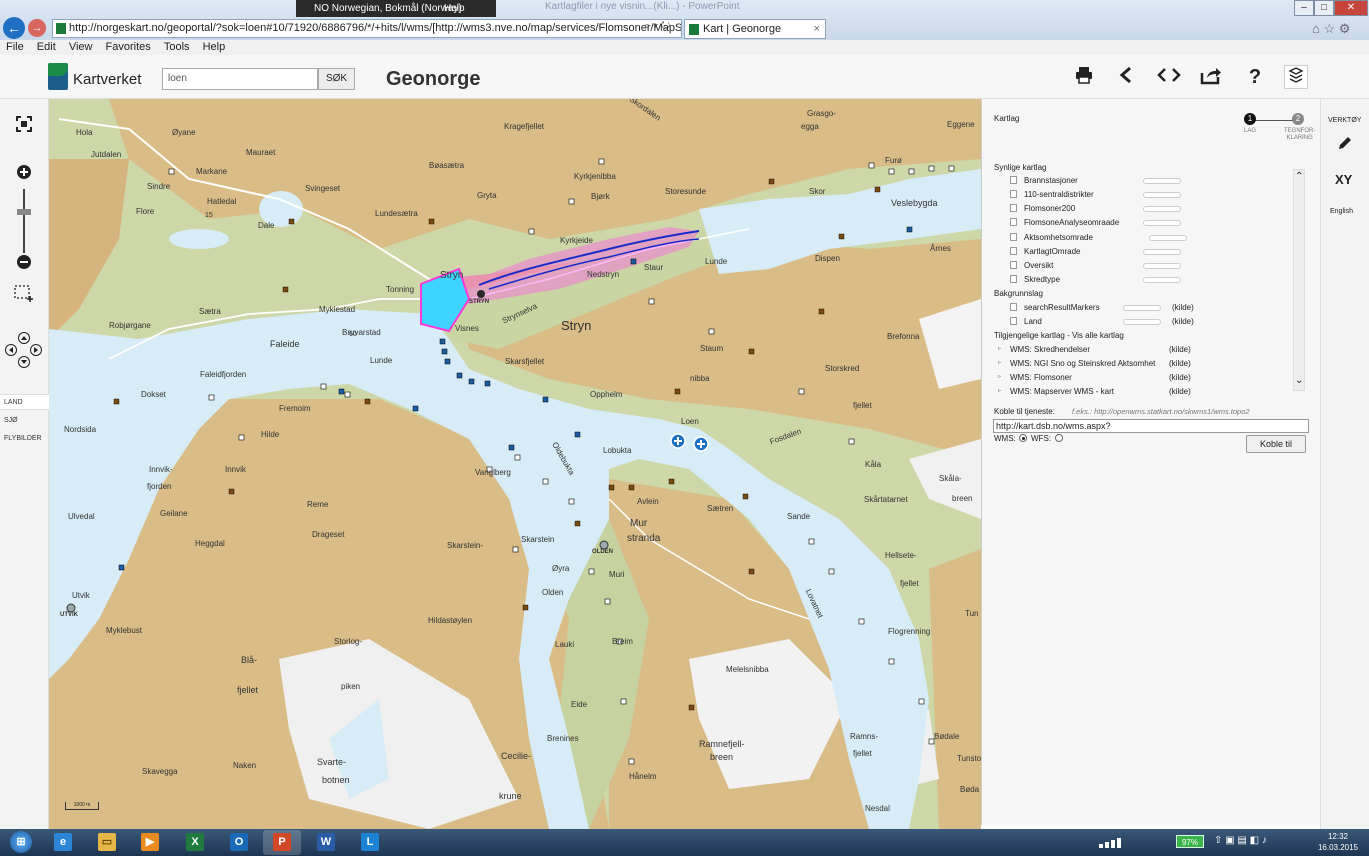  I want to click on xy-coordinates-button: XY, so click(1343, 179).